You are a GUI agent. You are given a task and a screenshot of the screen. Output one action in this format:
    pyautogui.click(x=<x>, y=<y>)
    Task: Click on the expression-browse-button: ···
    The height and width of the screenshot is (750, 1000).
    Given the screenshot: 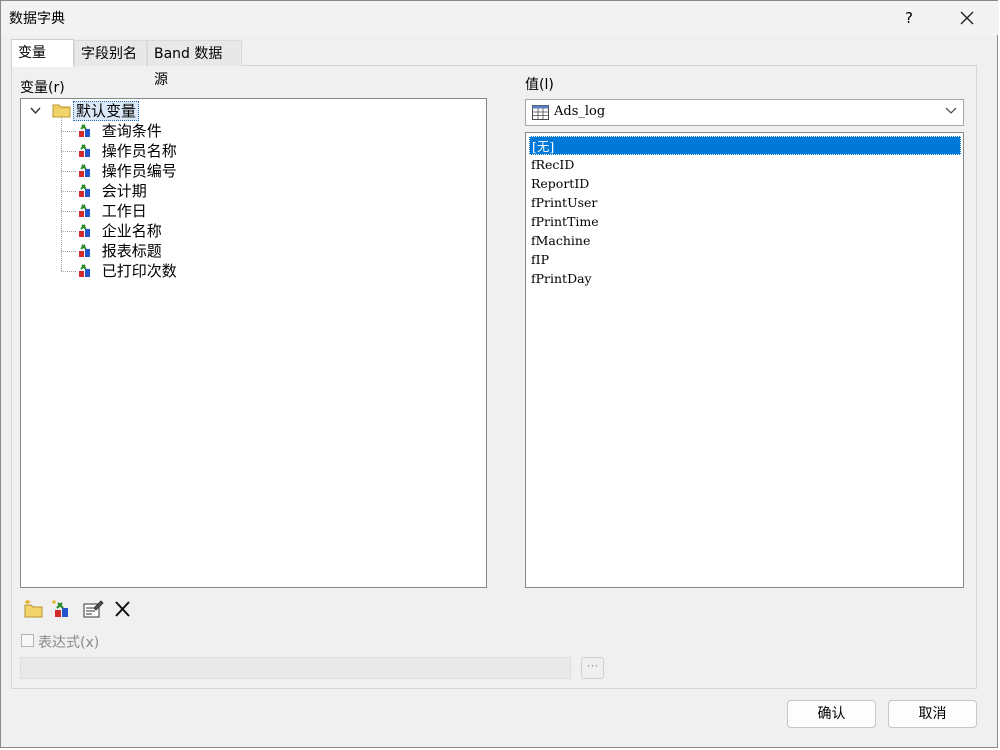 What is the action you would take?
    pyautogui.click(x=592, y=668)
    